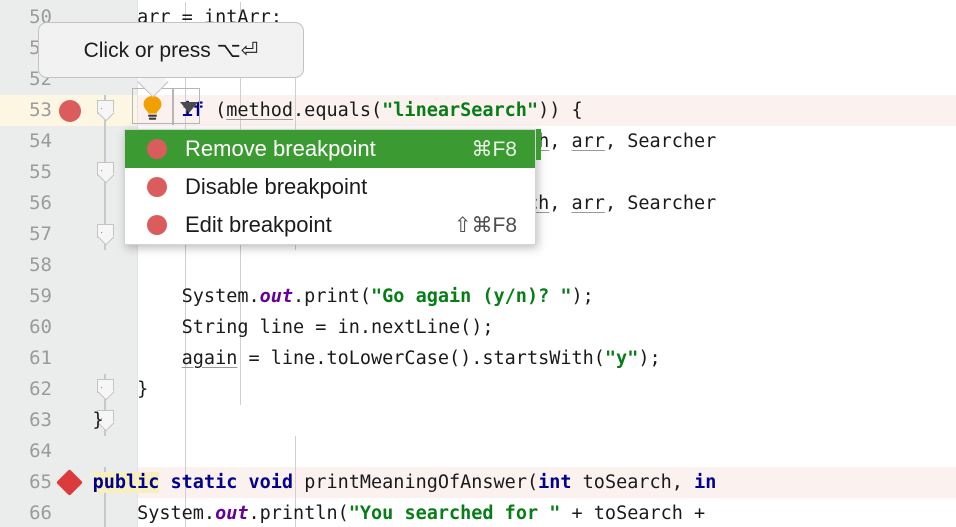  What do you see at coordinates (154, 70) in the screenshot?
I see `tooltip-tail-mask` at bounding box center [154, 70].